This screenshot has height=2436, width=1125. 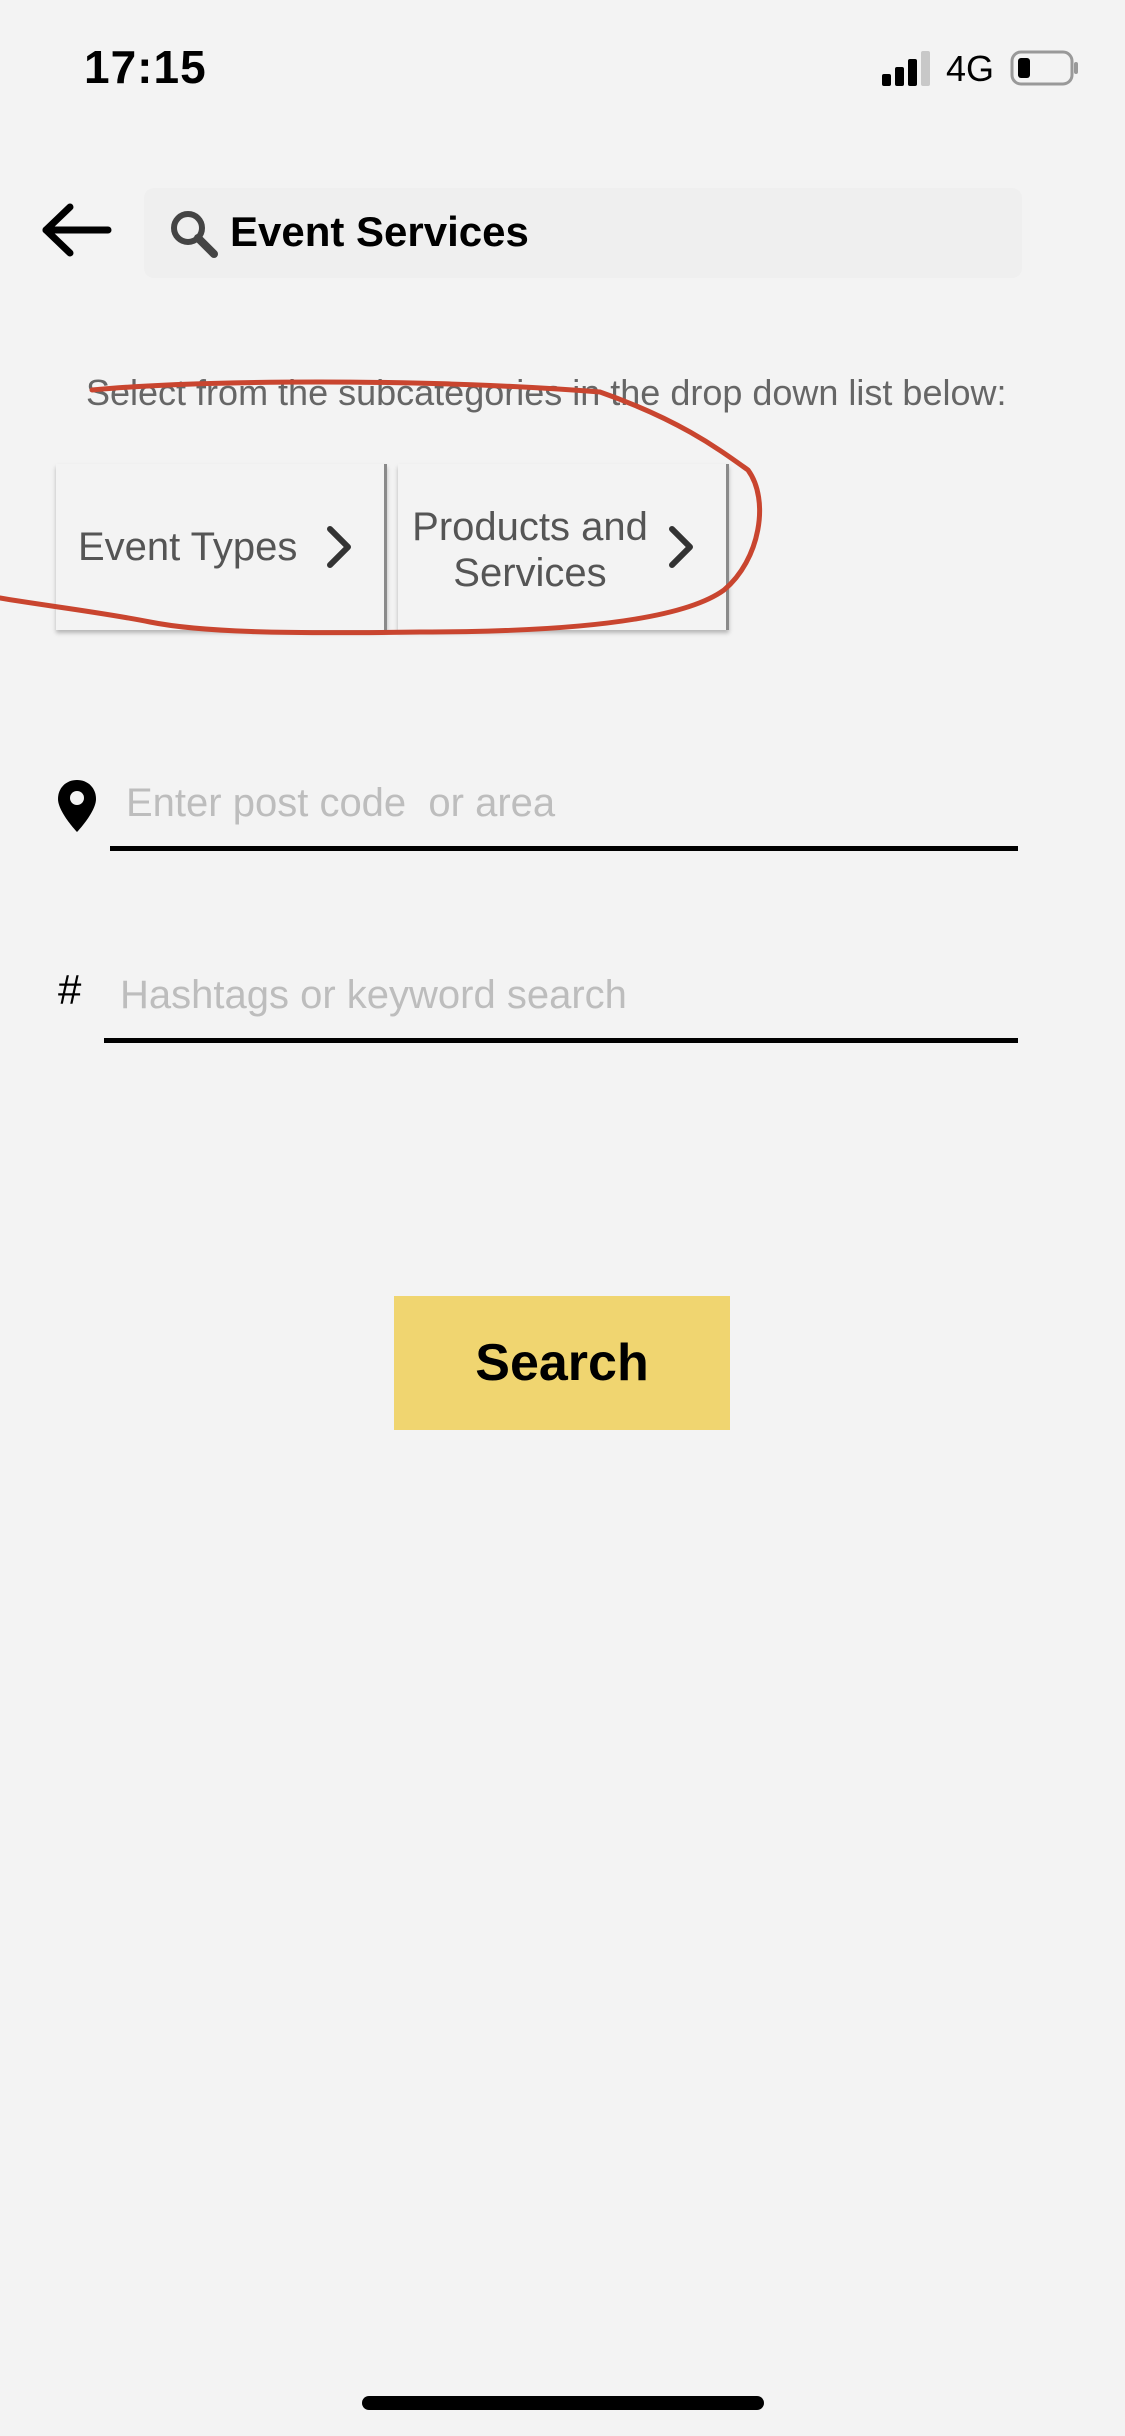 I want to click on postcode-field-wrapper, so click(x=564, y=808).